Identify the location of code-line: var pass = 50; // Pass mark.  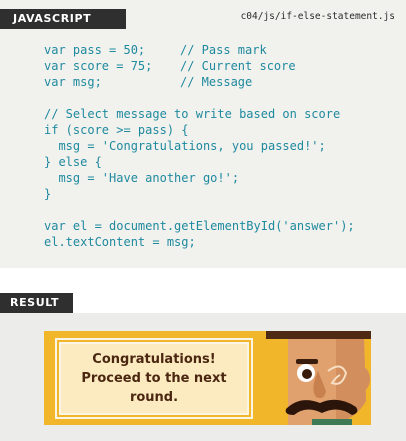
(221, 50).